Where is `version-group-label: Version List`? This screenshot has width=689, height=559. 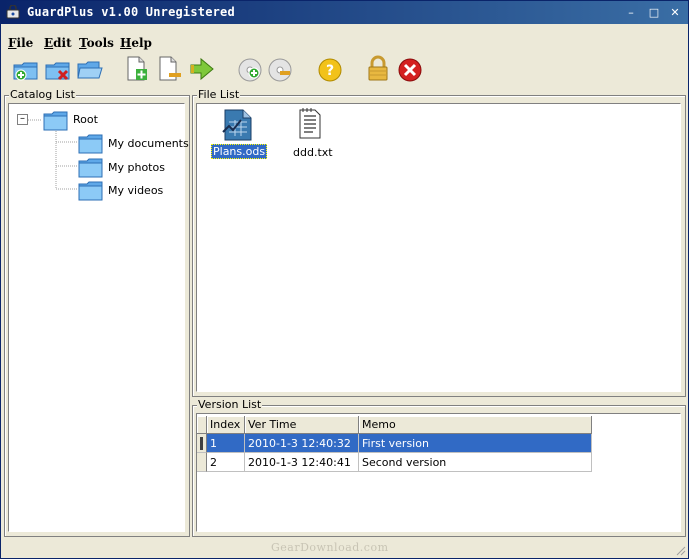
version-group-label: Version List is located at coordinates (230, 405).